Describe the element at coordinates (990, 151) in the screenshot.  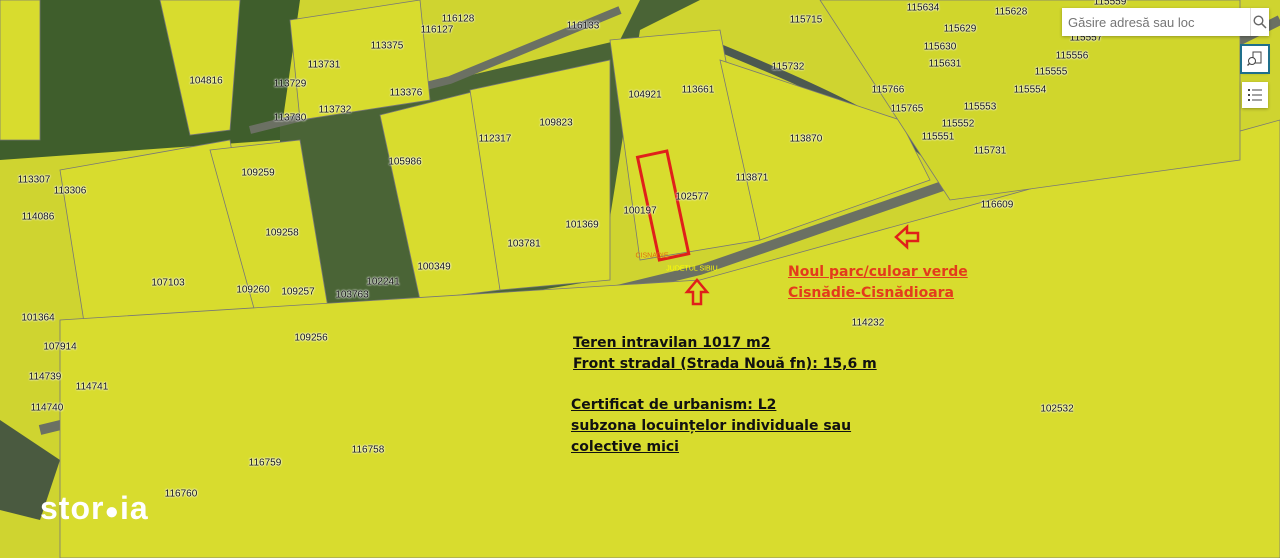
I see `parcel-label: 115731` at that location.